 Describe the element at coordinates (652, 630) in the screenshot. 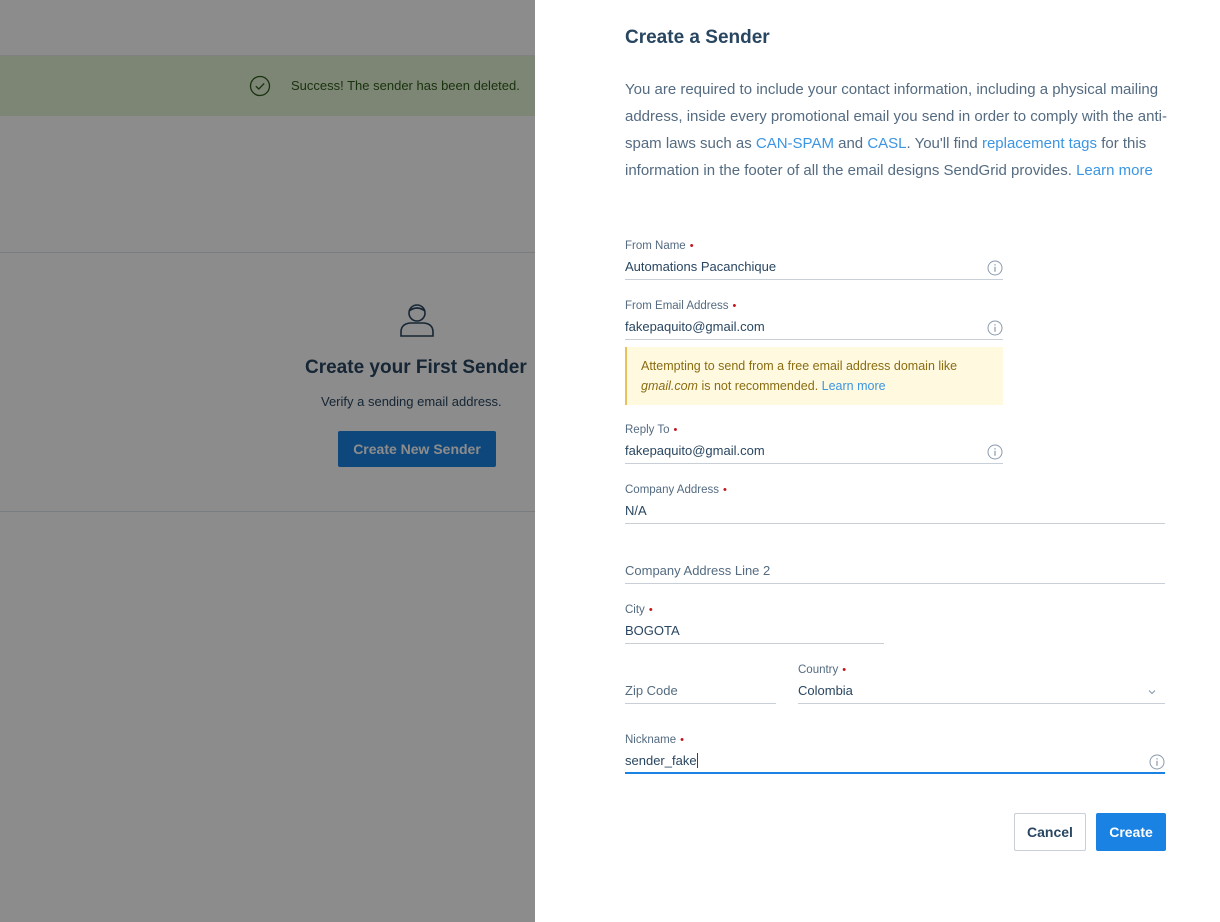

I see `city-input: BOGOTA` at that location.